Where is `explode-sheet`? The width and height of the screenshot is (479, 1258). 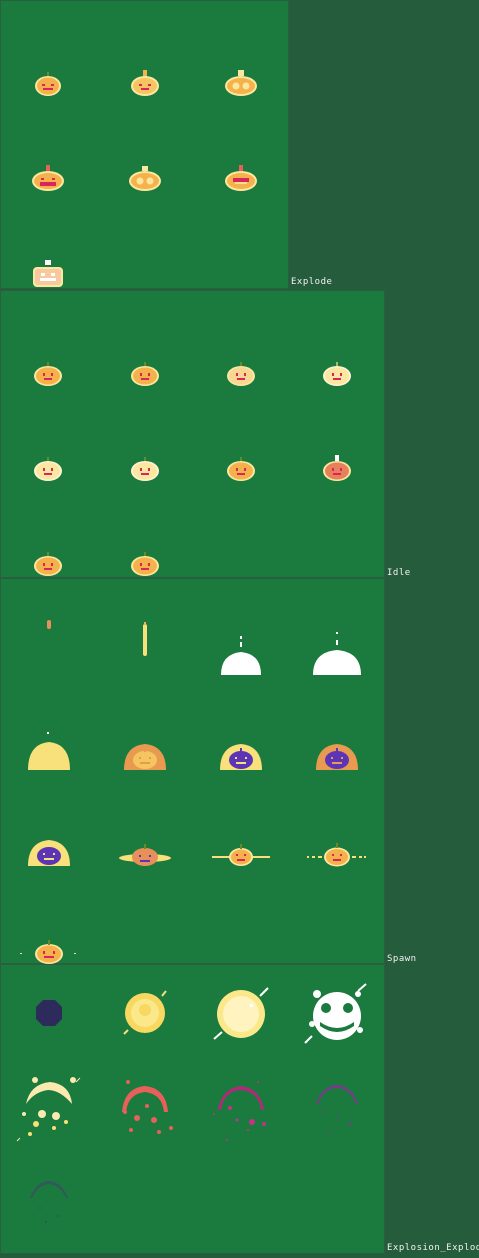 explode-sheet is located at coordinates (144, 144).